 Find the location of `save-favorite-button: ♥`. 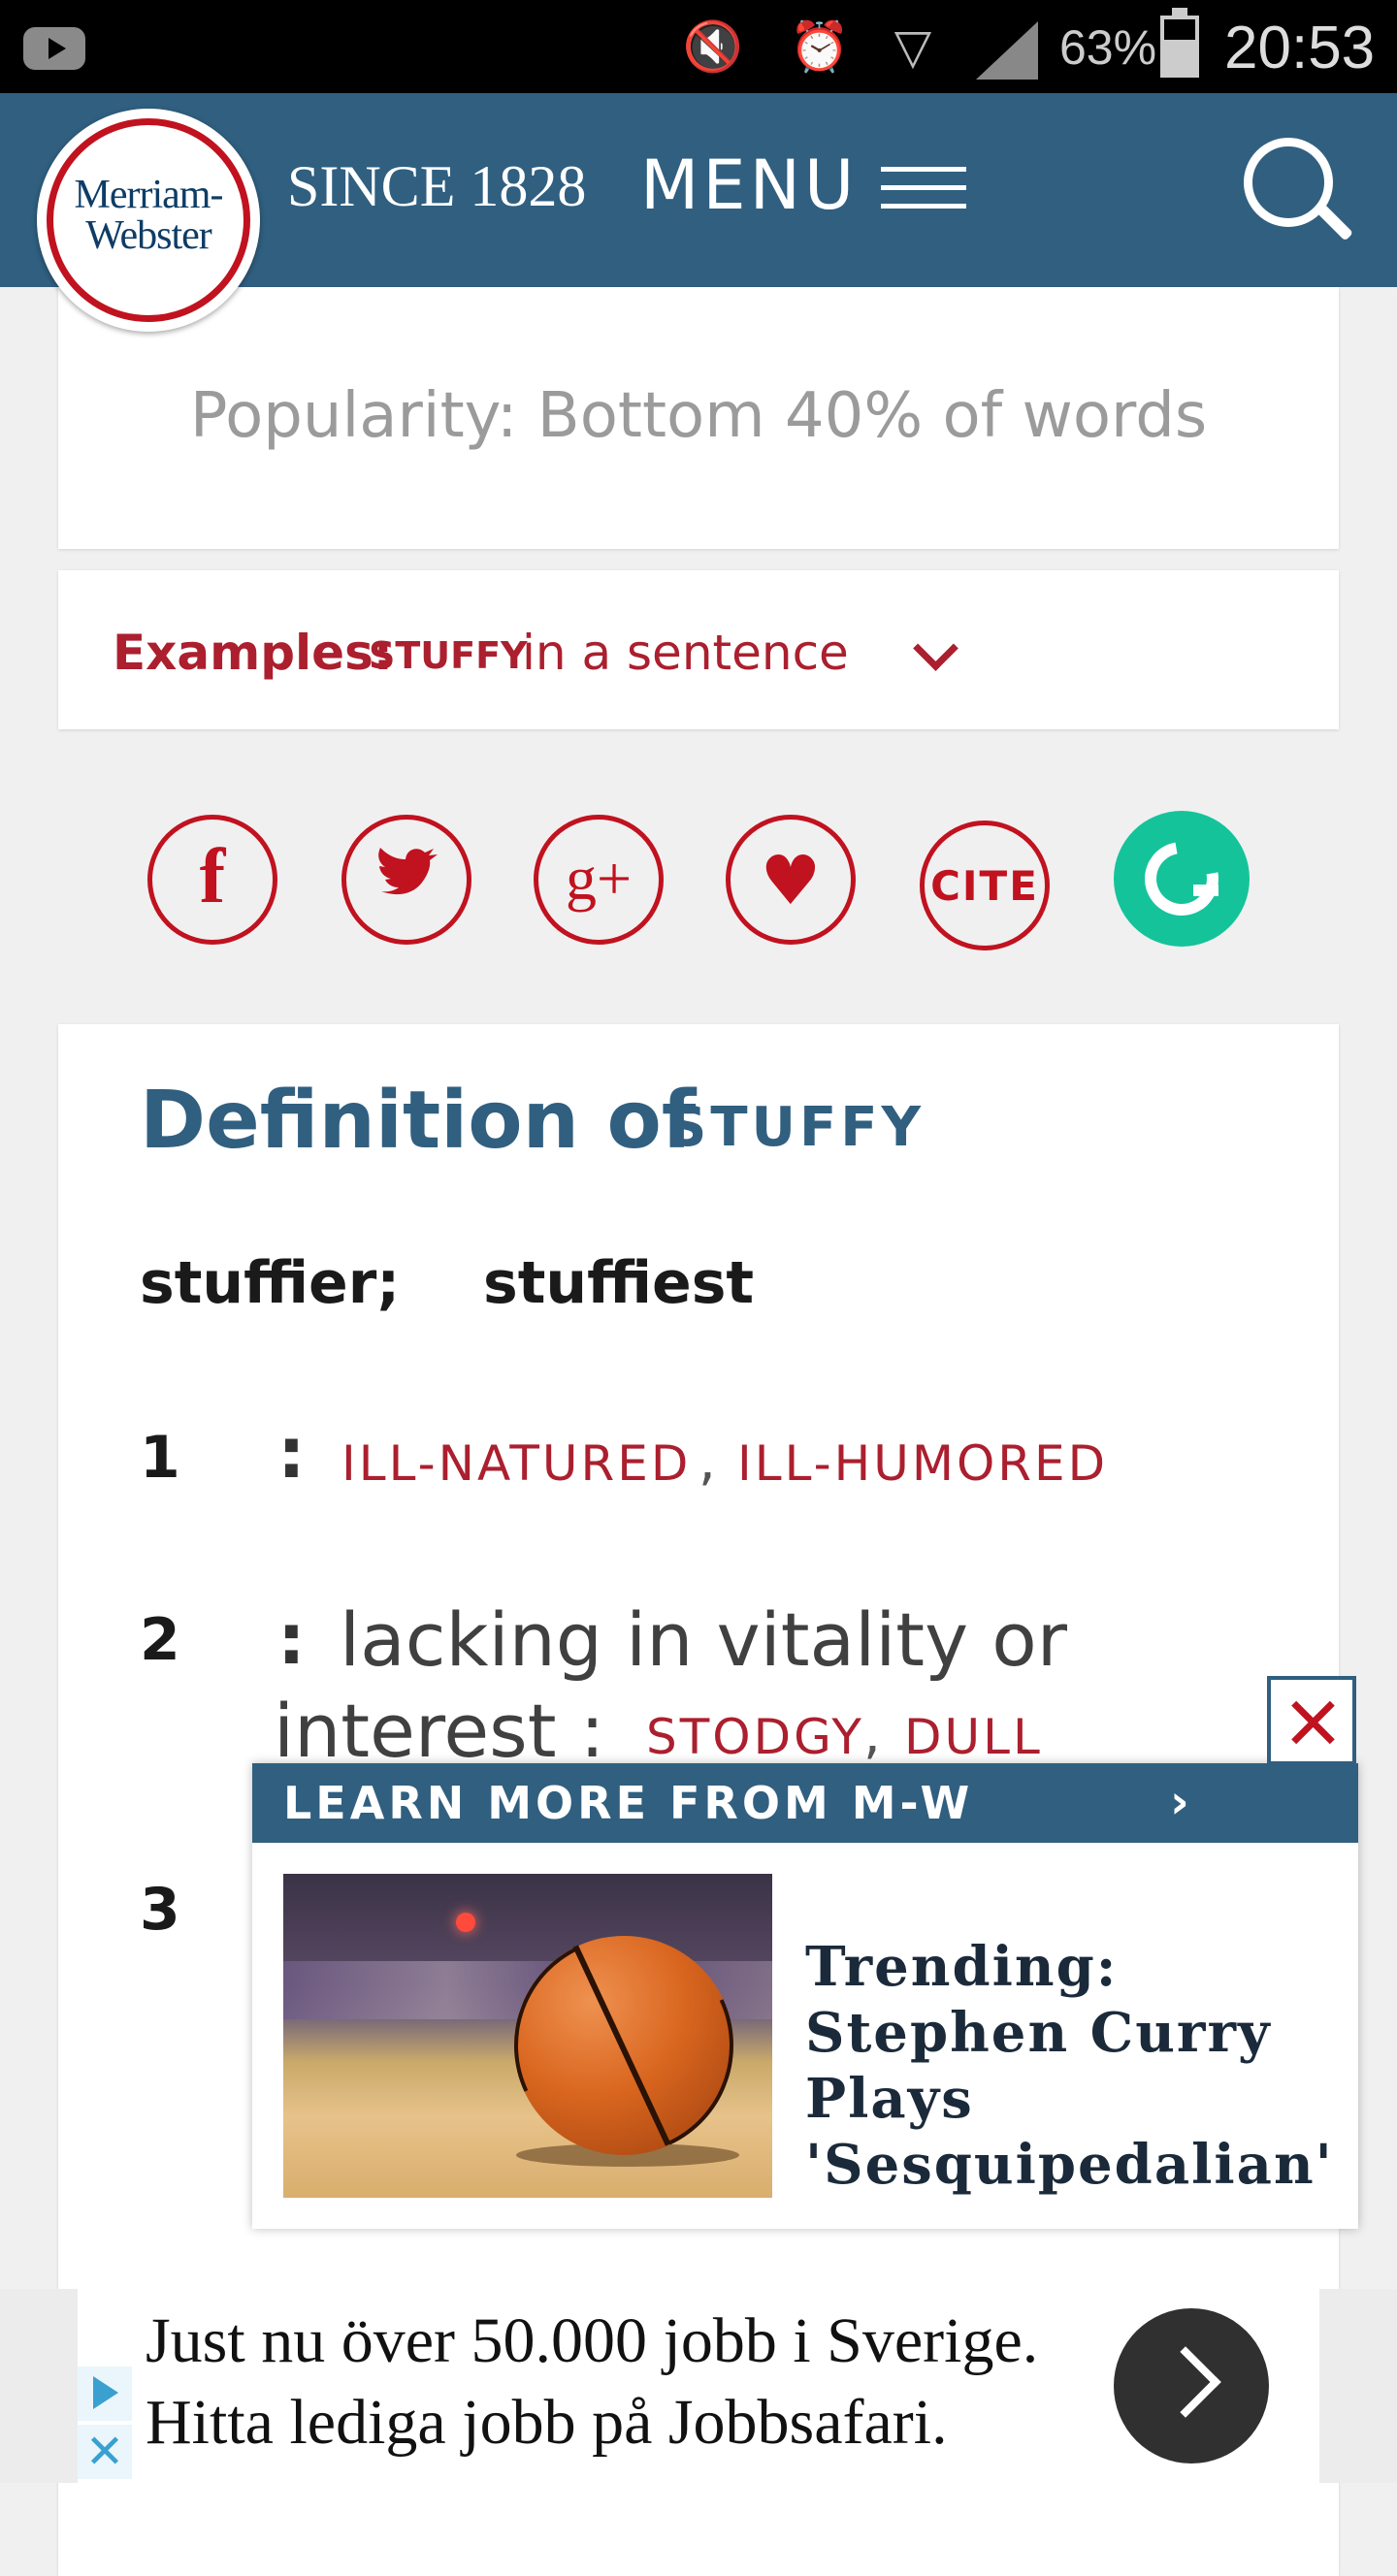

save-favorite-button: ♥ is located at coordinates (791, 880).